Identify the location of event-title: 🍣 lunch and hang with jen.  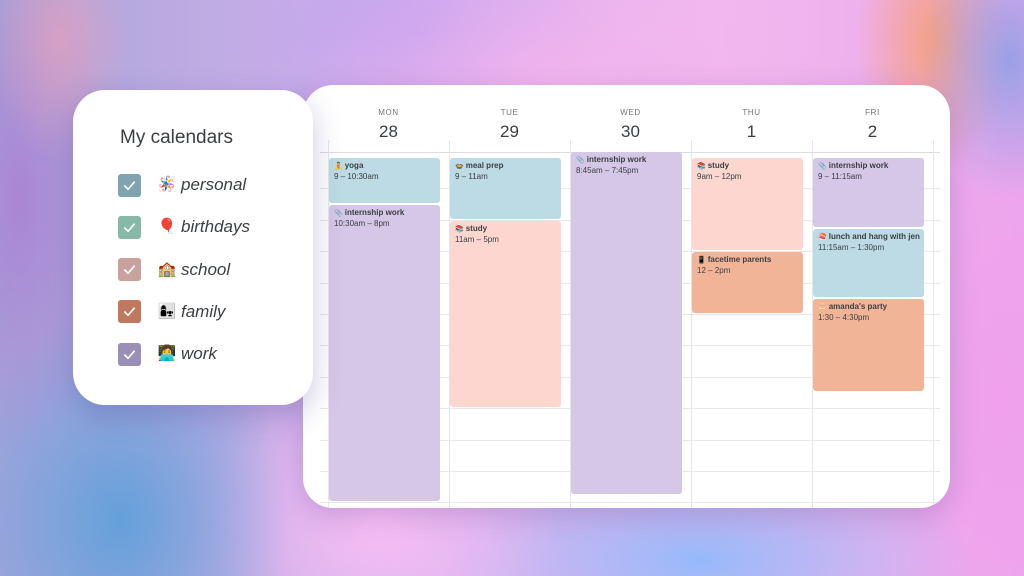
(869, 237).